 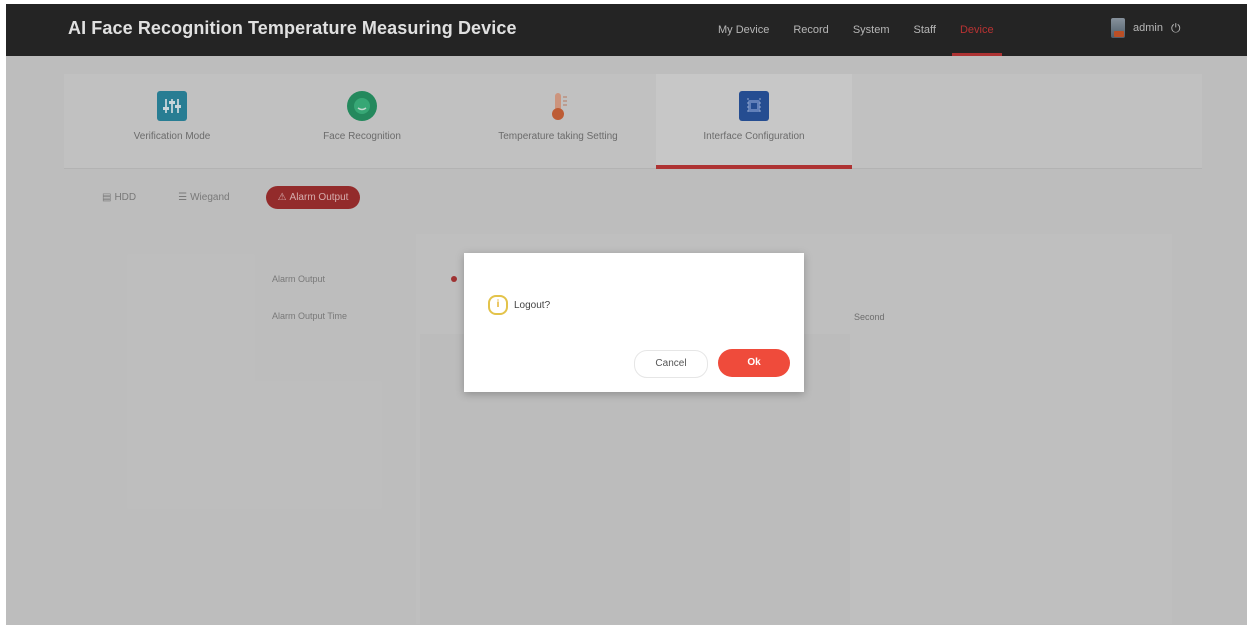 What do you see at coordinates (754, 363) in the screenshot?
I see `ok-button: Ok` at bounding box center [754, 363].